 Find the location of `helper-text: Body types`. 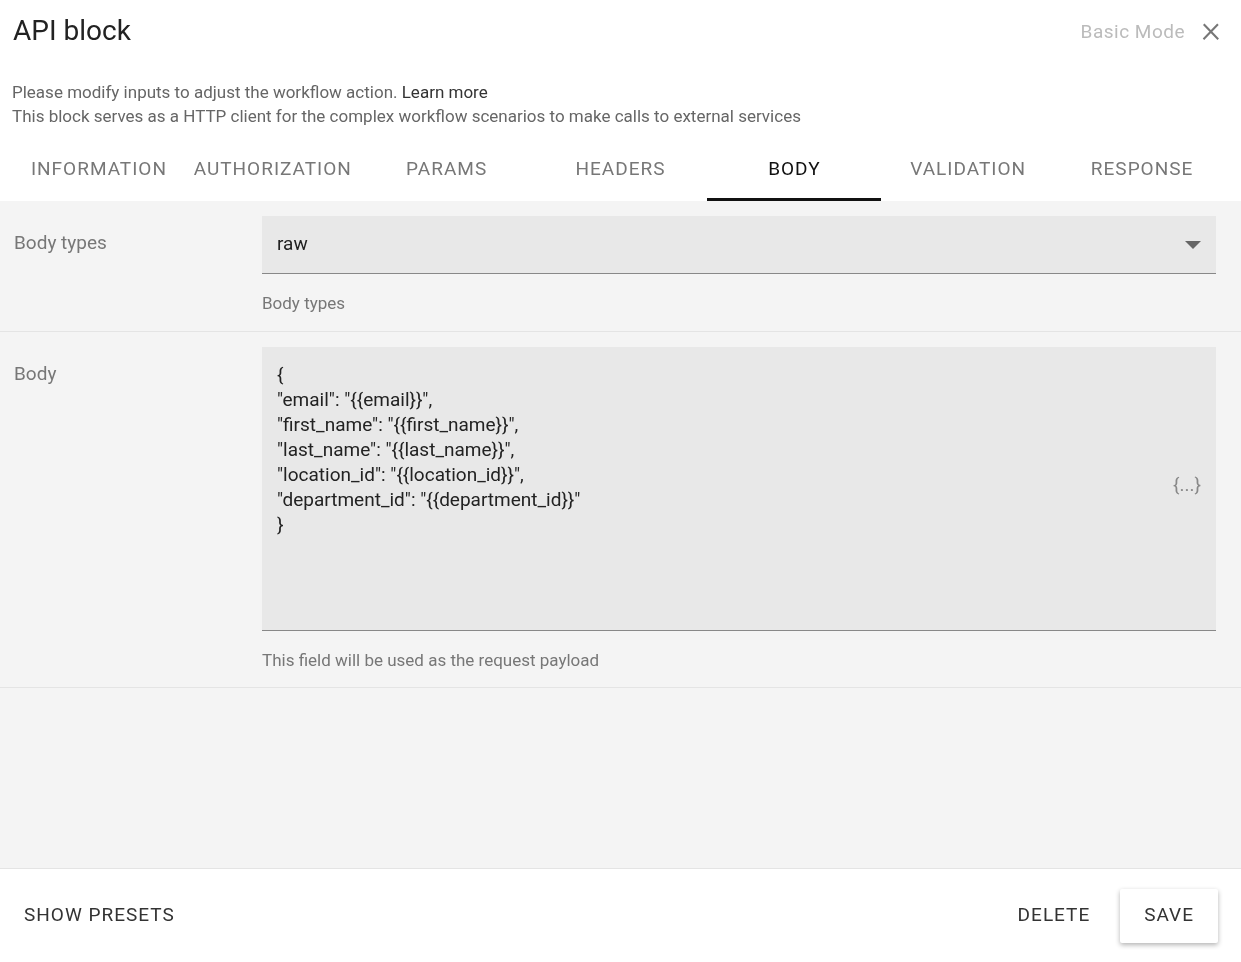

helper-text: Body types is located at coordinates (304, 303).